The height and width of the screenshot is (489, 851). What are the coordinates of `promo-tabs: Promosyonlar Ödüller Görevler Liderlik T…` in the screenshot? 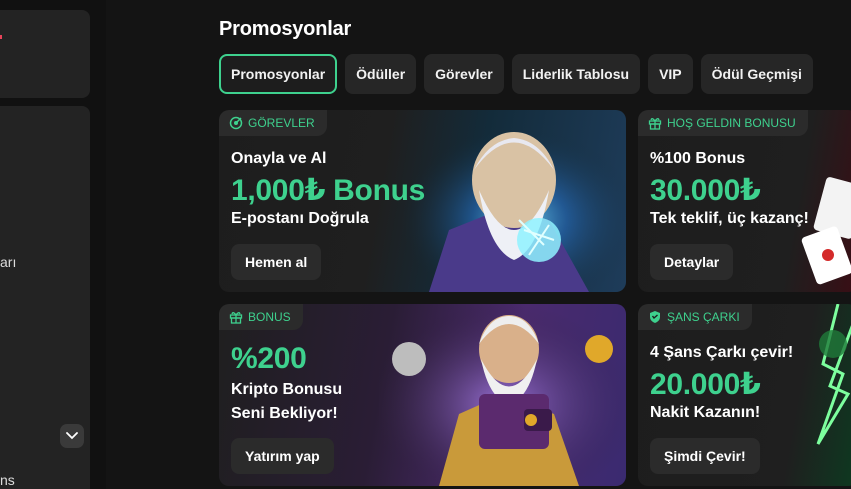 It's located at (516, 74).